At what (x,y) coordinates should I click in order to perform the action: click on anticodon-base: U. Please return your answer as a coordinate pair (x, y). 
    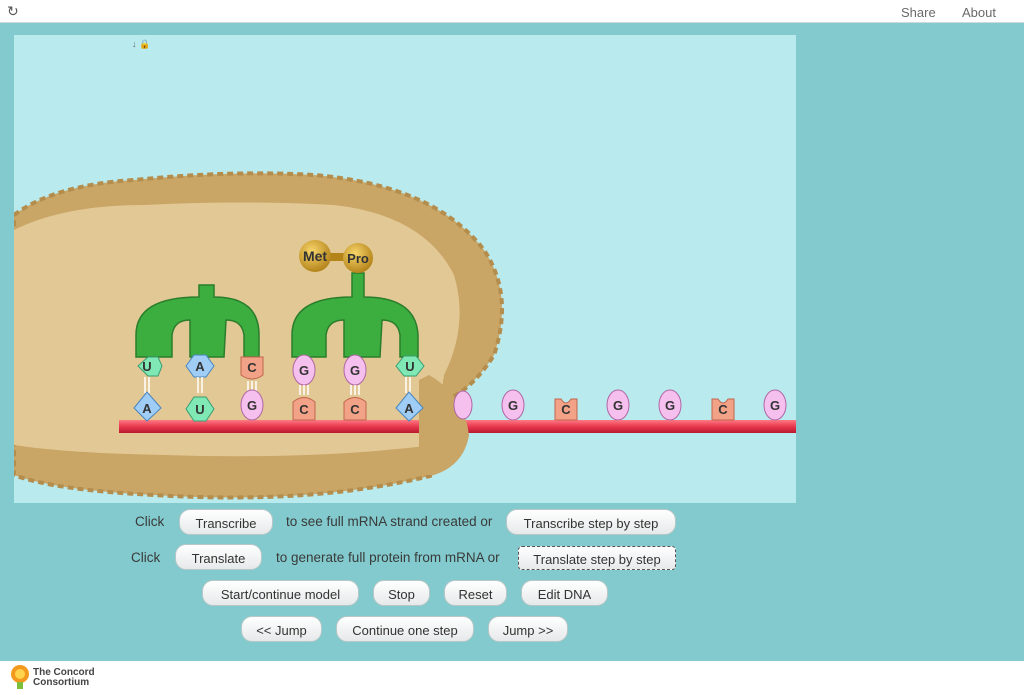
    Looking at the image, I should click on (150, 366).